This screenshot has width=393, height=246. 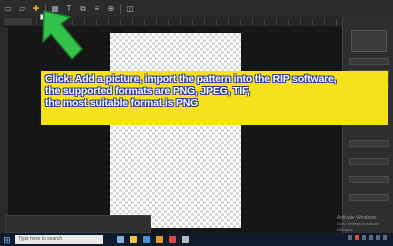 I want to click on new-file-icon: ▭, so click(x=8, y=9).